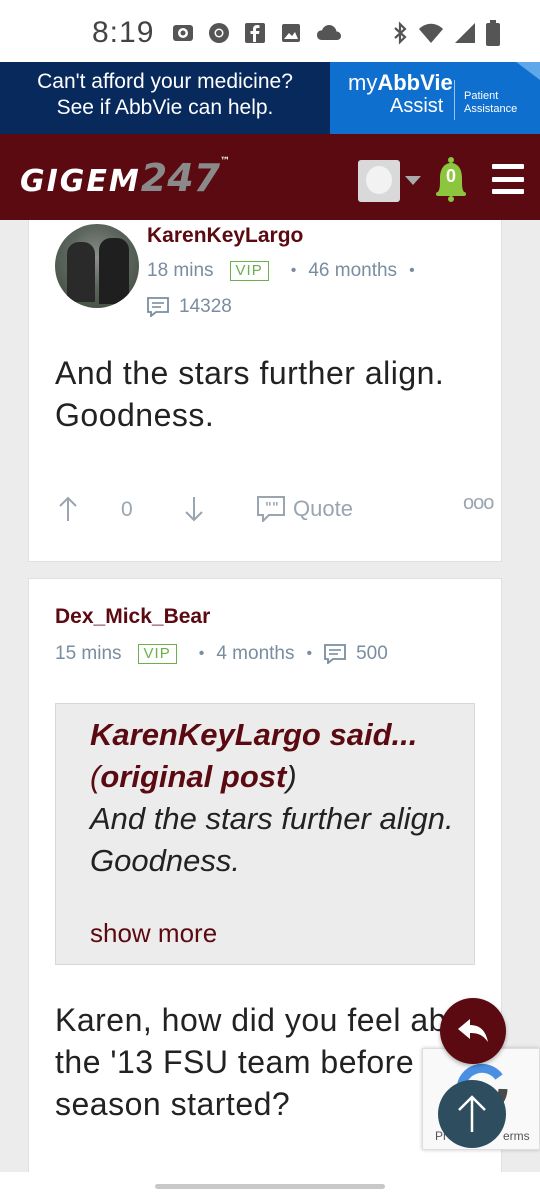 The width and height of the screenshot is (540, 1200). Describe the element at coordinates (165, 81) in the screenshot. I see `ad-line-1: Can't afford your medicine?` at that location.